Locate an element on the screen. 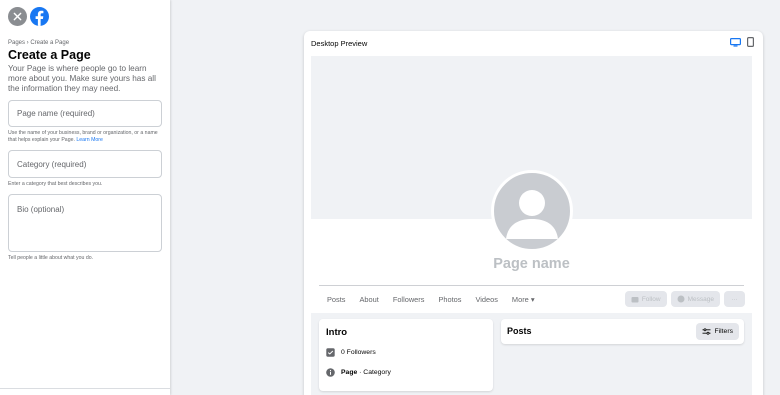  followers-count: 0 Followers is located at coordinates (358, 352).